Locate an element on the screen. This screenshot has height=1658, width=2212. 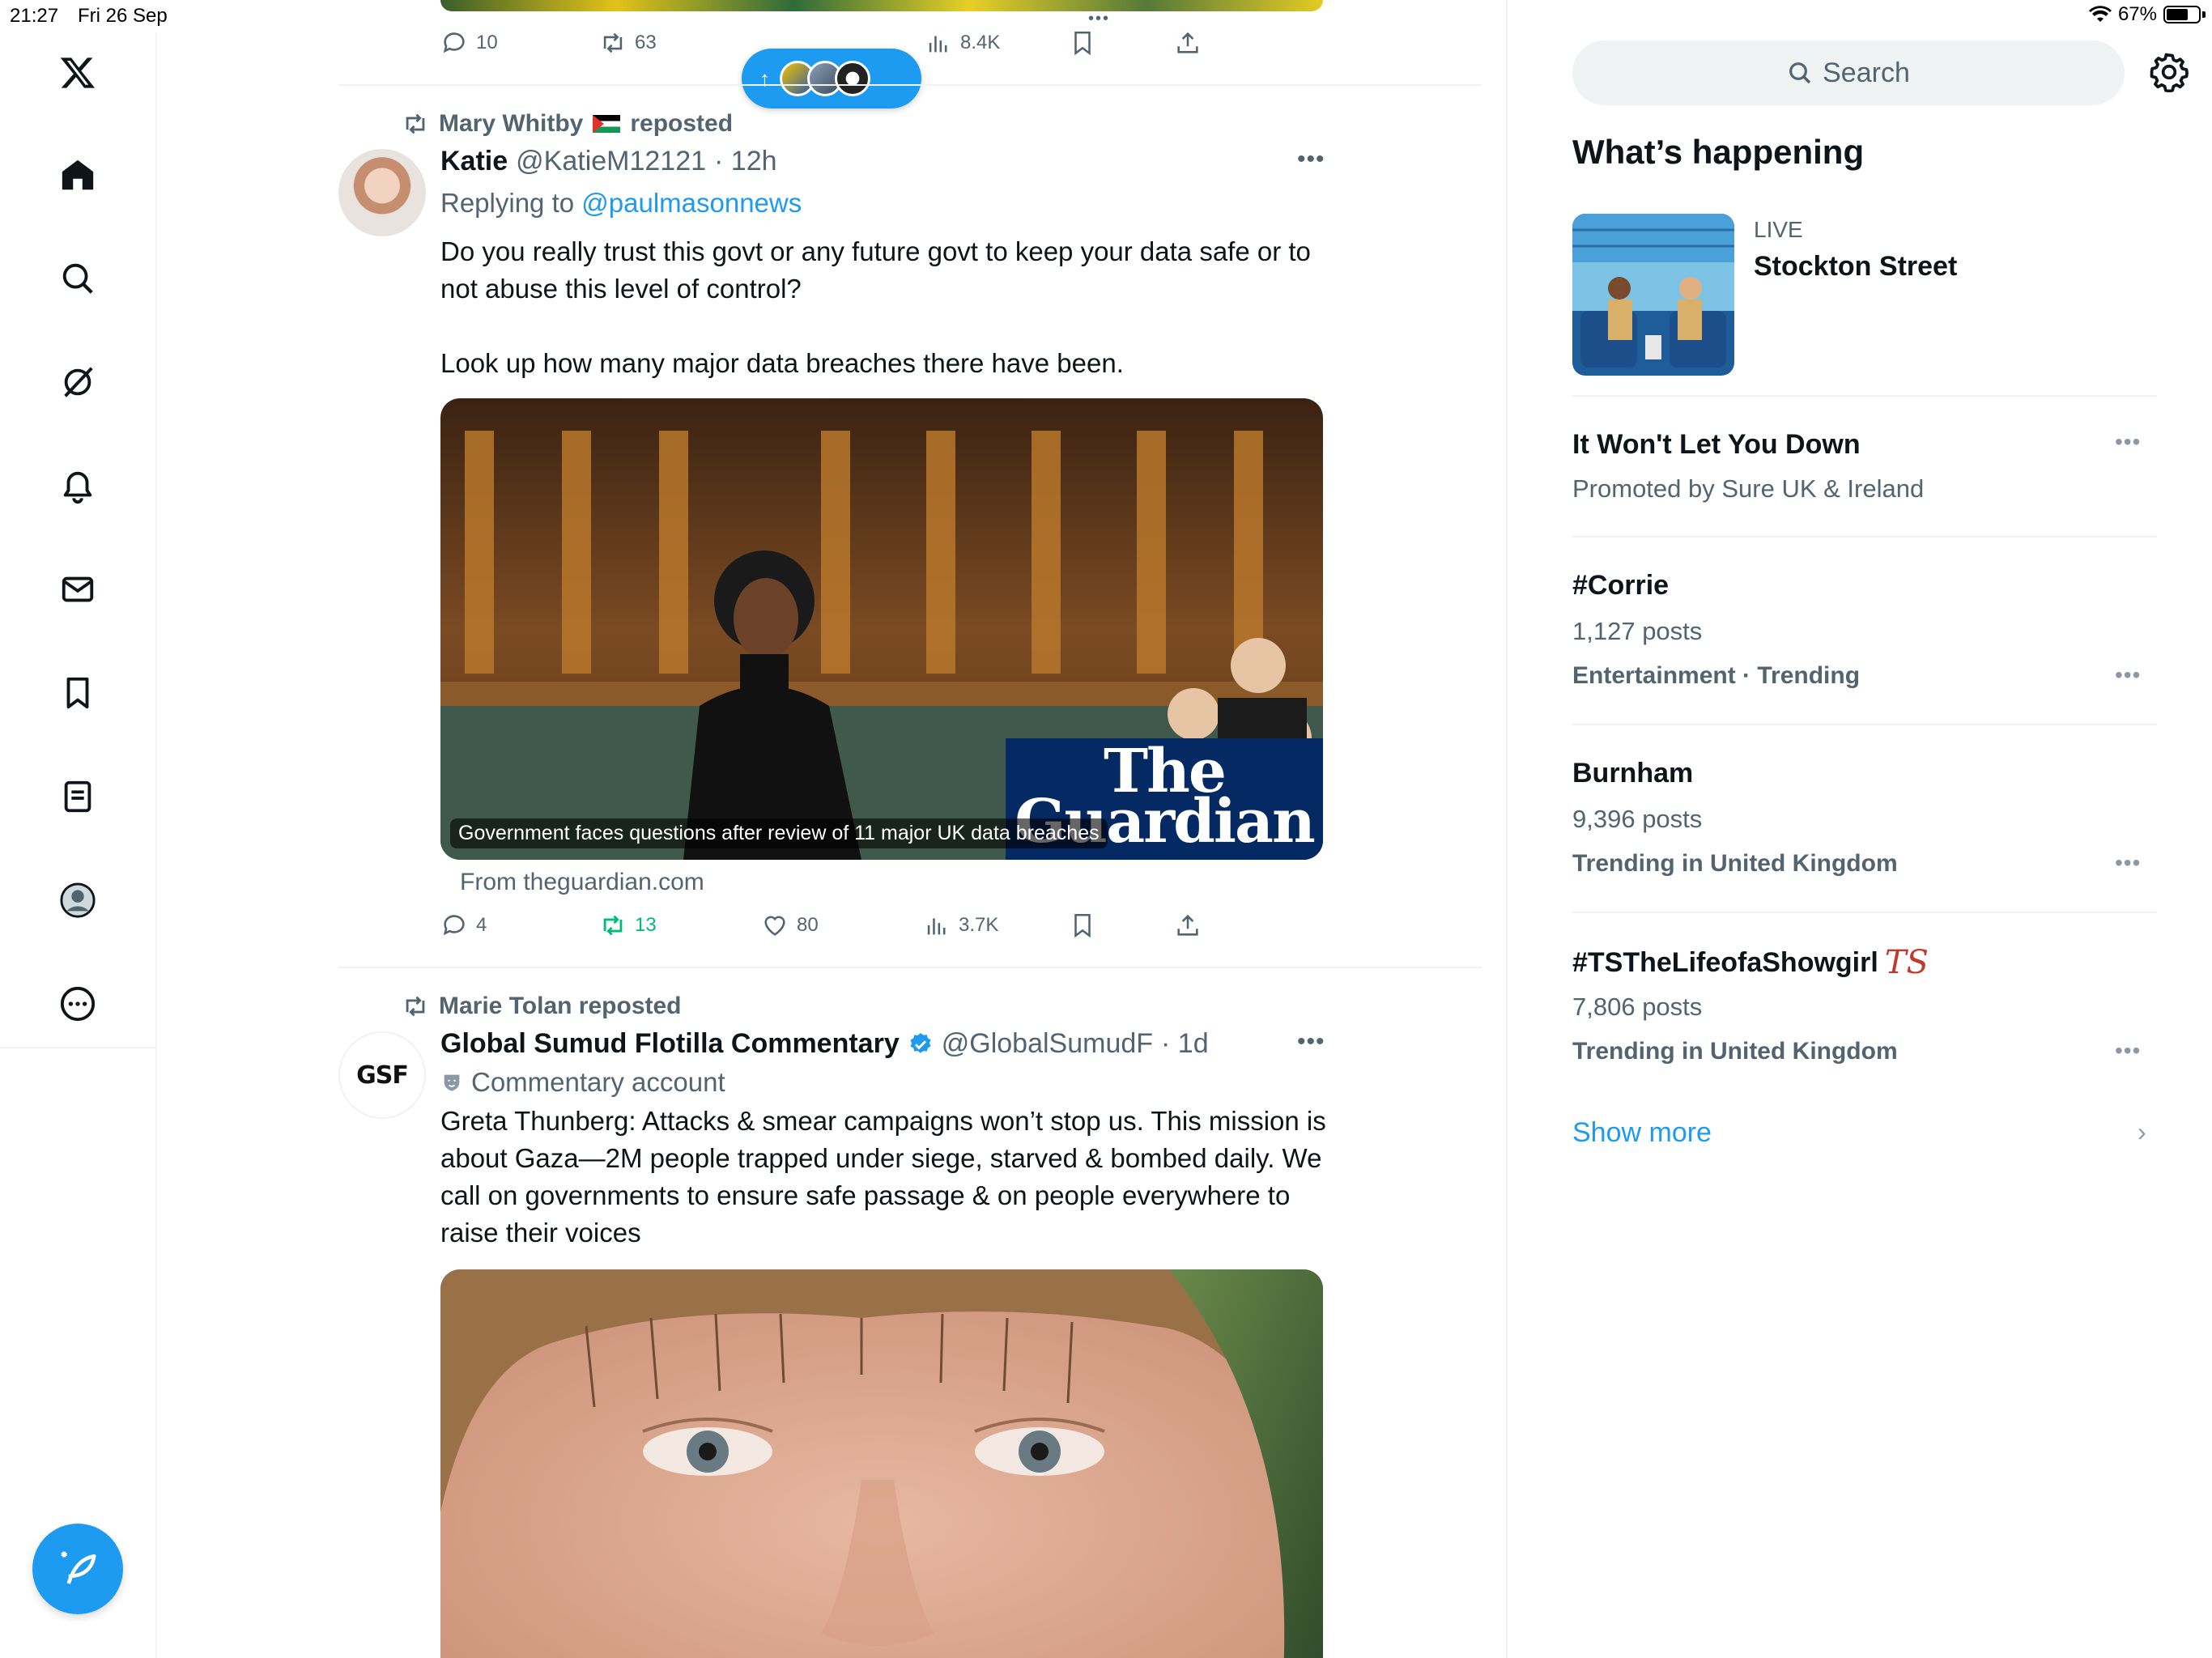
like-button: 80 is located at coordinates (790, 925).